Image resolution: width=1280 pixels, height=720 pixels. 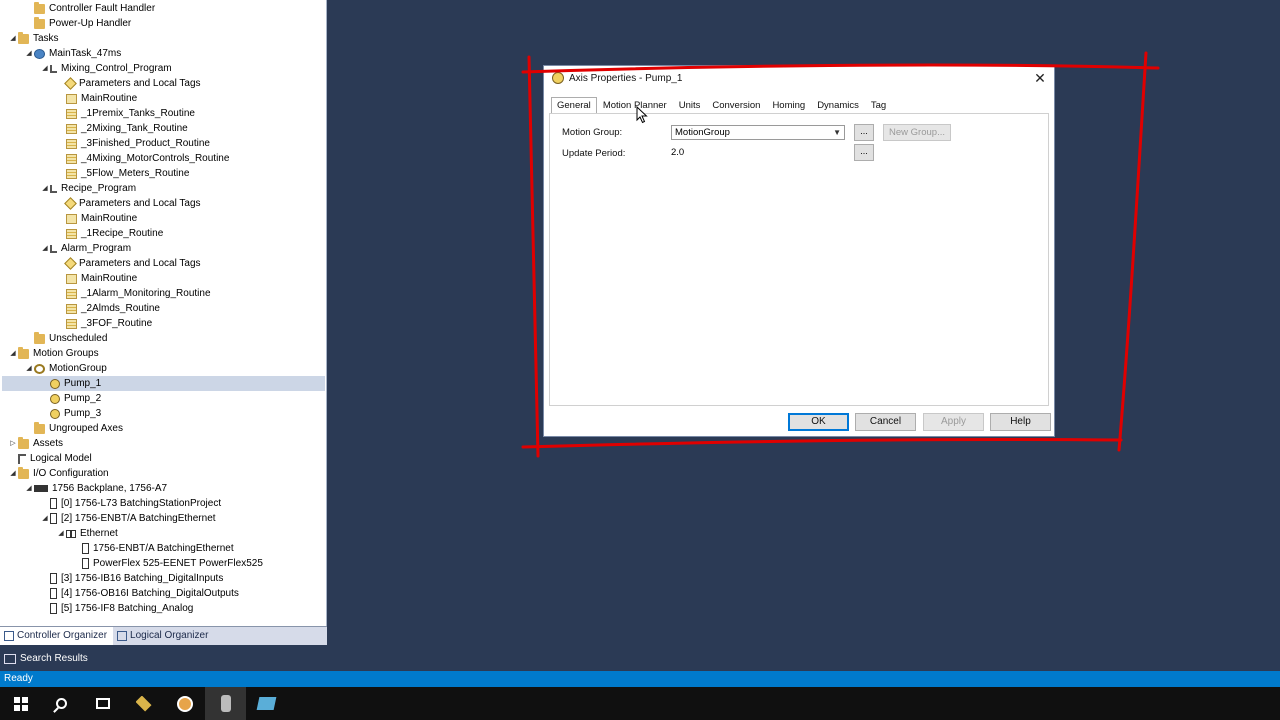 What do you see at coordinates (39, 368) in the screenshot?
I see `motion-icon` at bounding box center [39, 368].